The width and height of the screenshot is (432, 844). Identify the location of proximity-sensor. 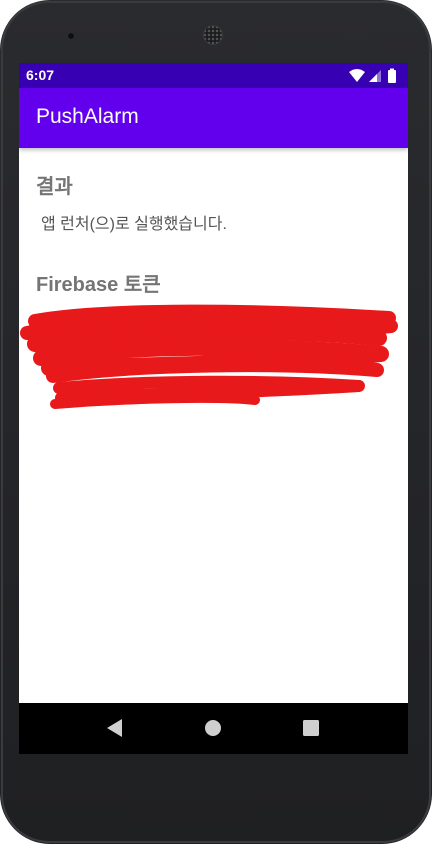
(348, 36).